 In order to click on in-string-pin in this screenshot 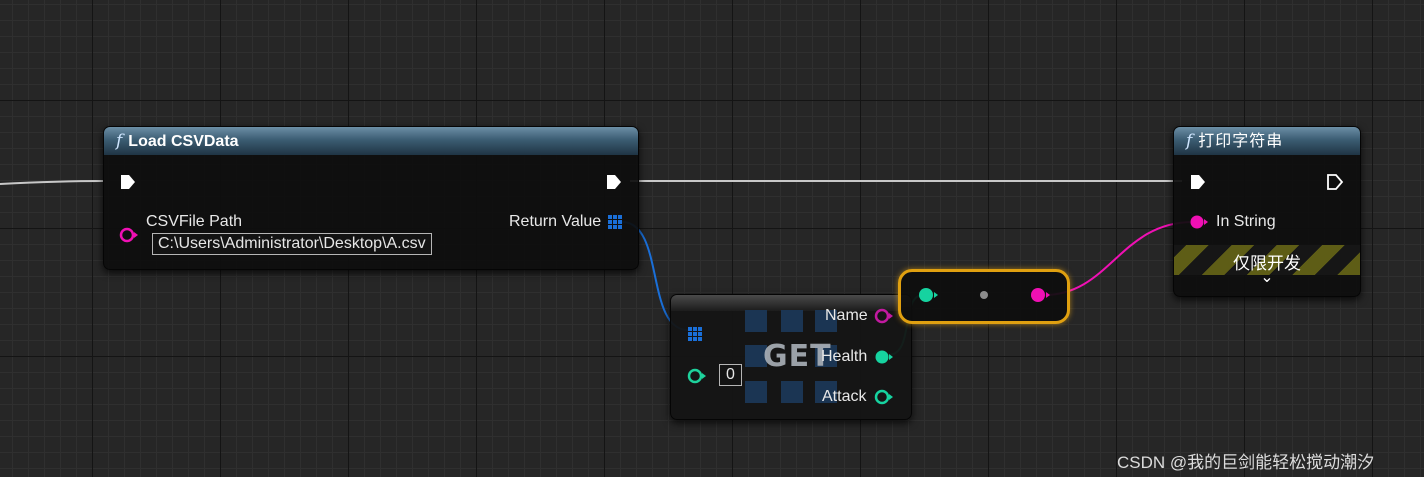, I will do `click(1200, 222)`.